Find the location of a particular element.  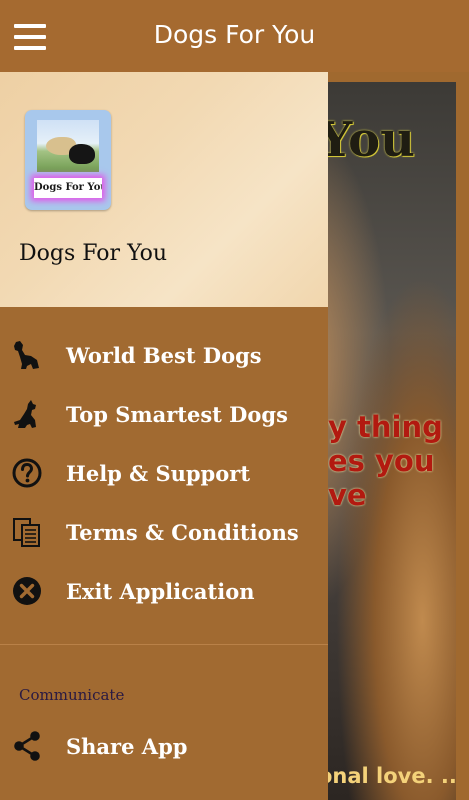

background-quote-line: es you is located at coordinates (381, 461).